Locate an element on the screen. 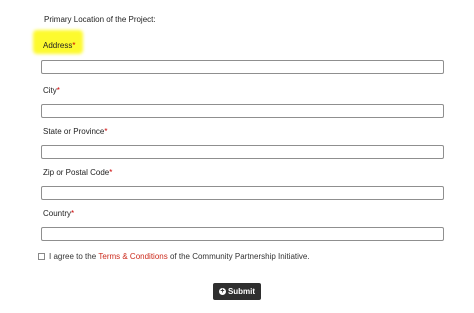 The height and width of the screenshot is (313, 474). plus-circle-icon: + is located at coordinates (222, 291).